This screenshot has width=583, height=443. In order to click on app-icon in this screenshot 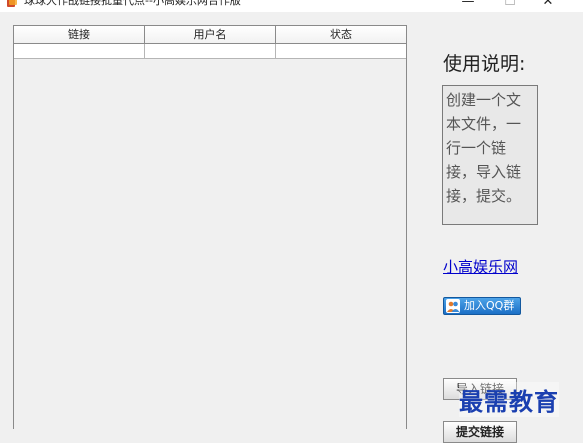, I will do `click(12, 3)`.